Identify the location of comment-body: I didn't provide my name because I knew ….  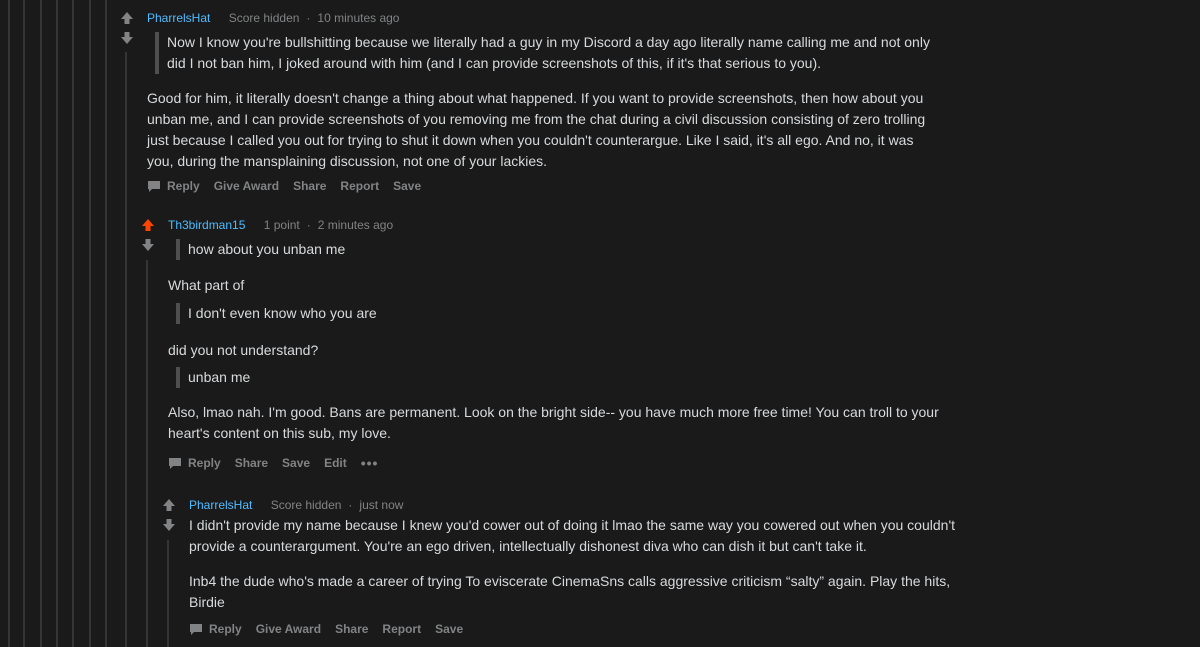
(584, 536).